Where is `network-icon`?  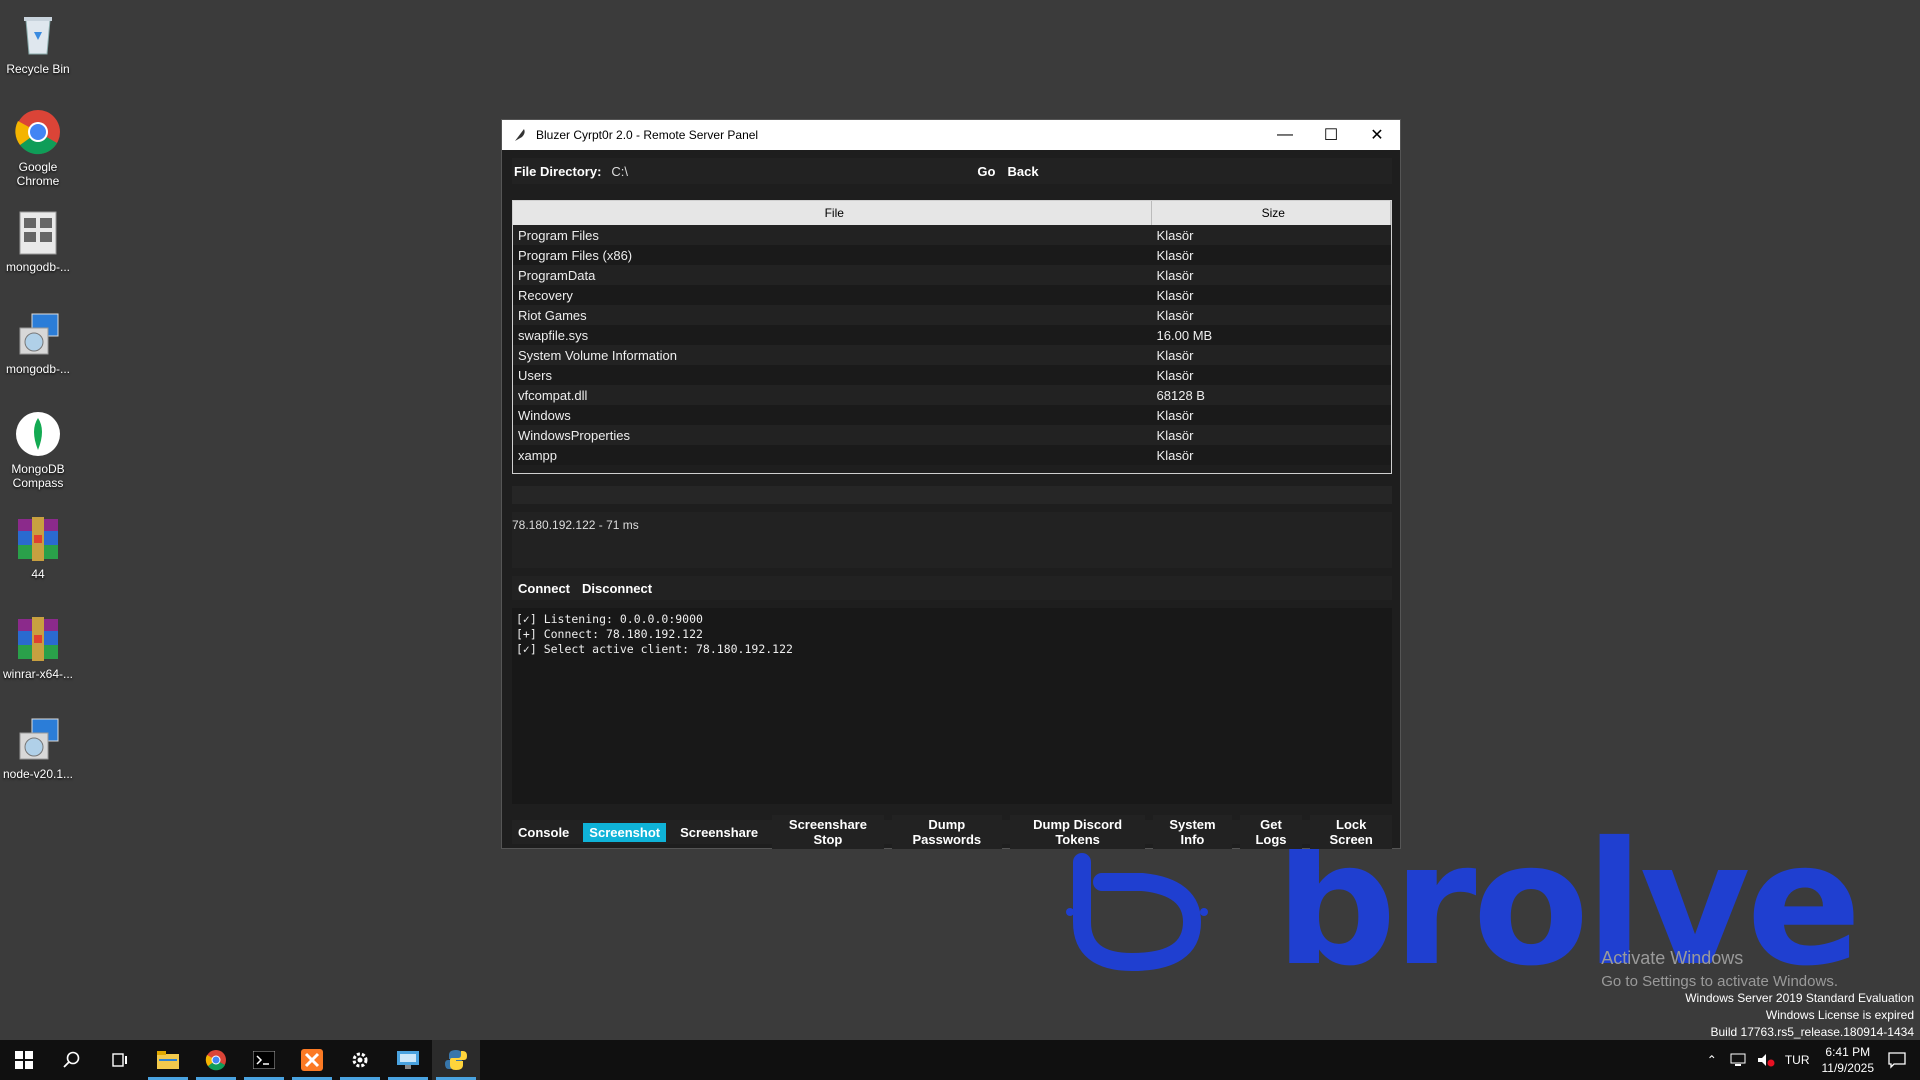 network-icon is located at coordinates (1738, 1060).